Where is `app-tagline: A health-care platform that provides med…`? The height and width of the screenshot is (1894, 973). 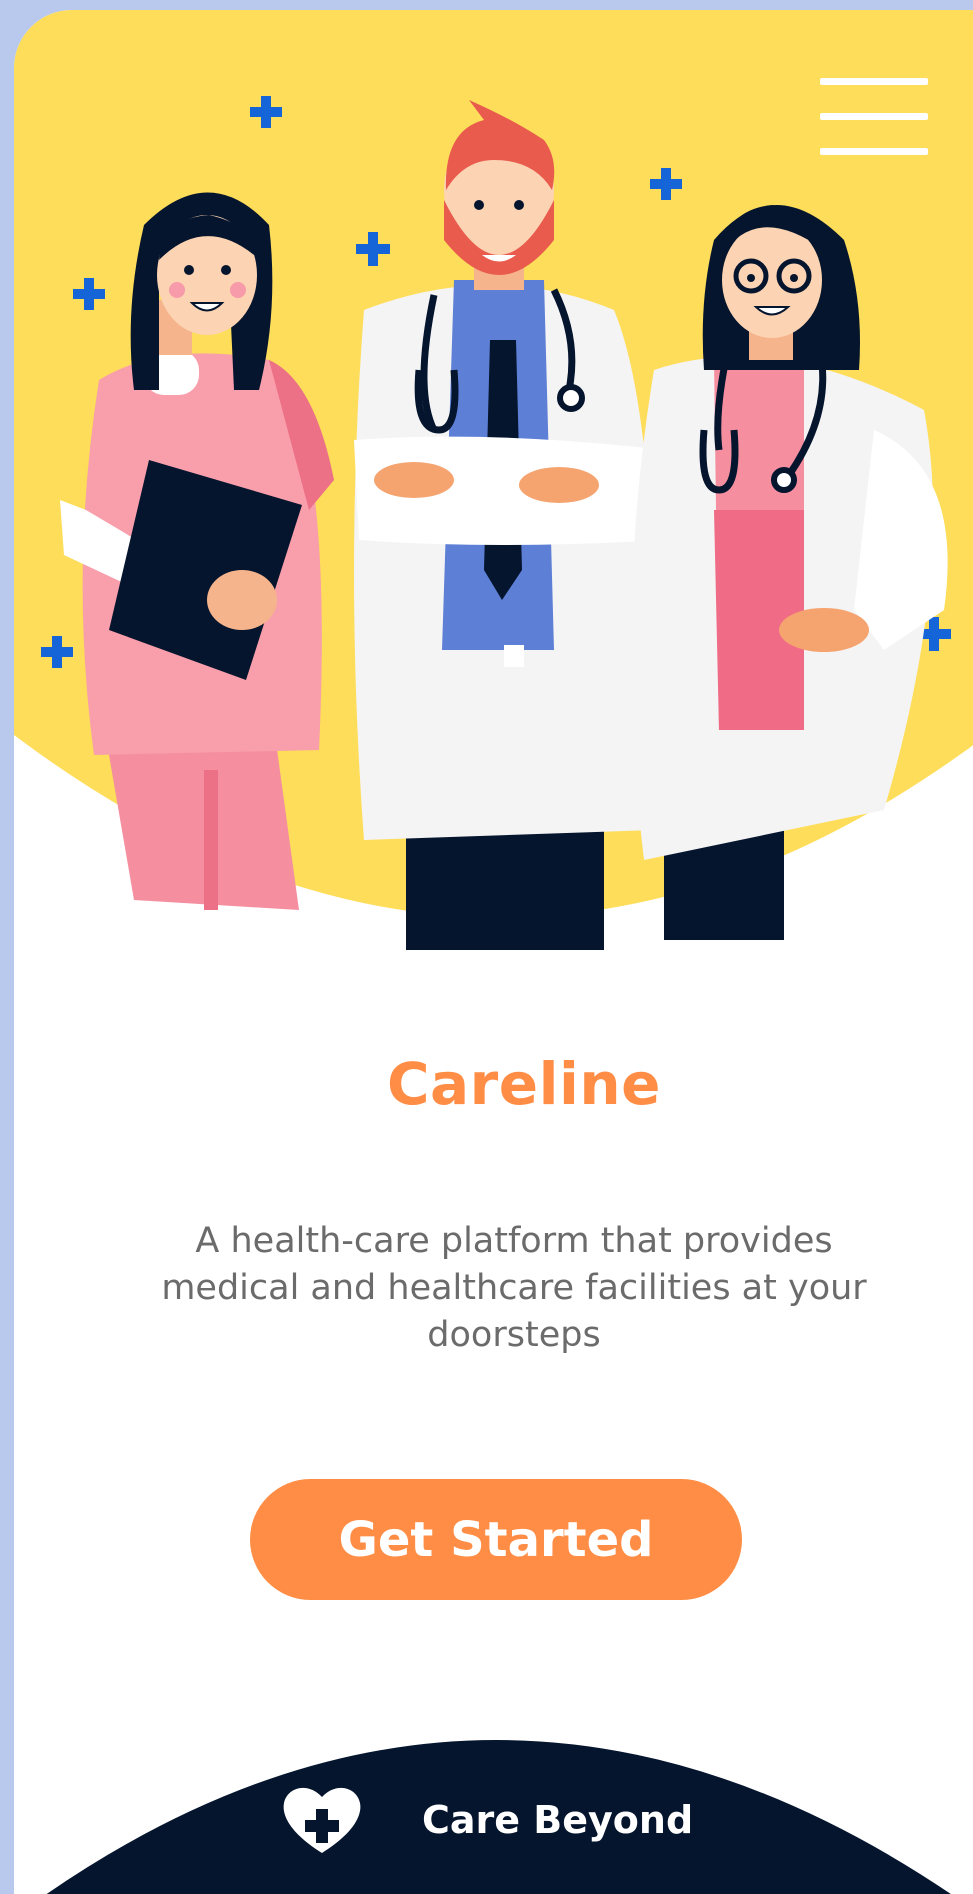 app-tagline: A health-care platform that provides med… is located at coordinates (514, 1288).